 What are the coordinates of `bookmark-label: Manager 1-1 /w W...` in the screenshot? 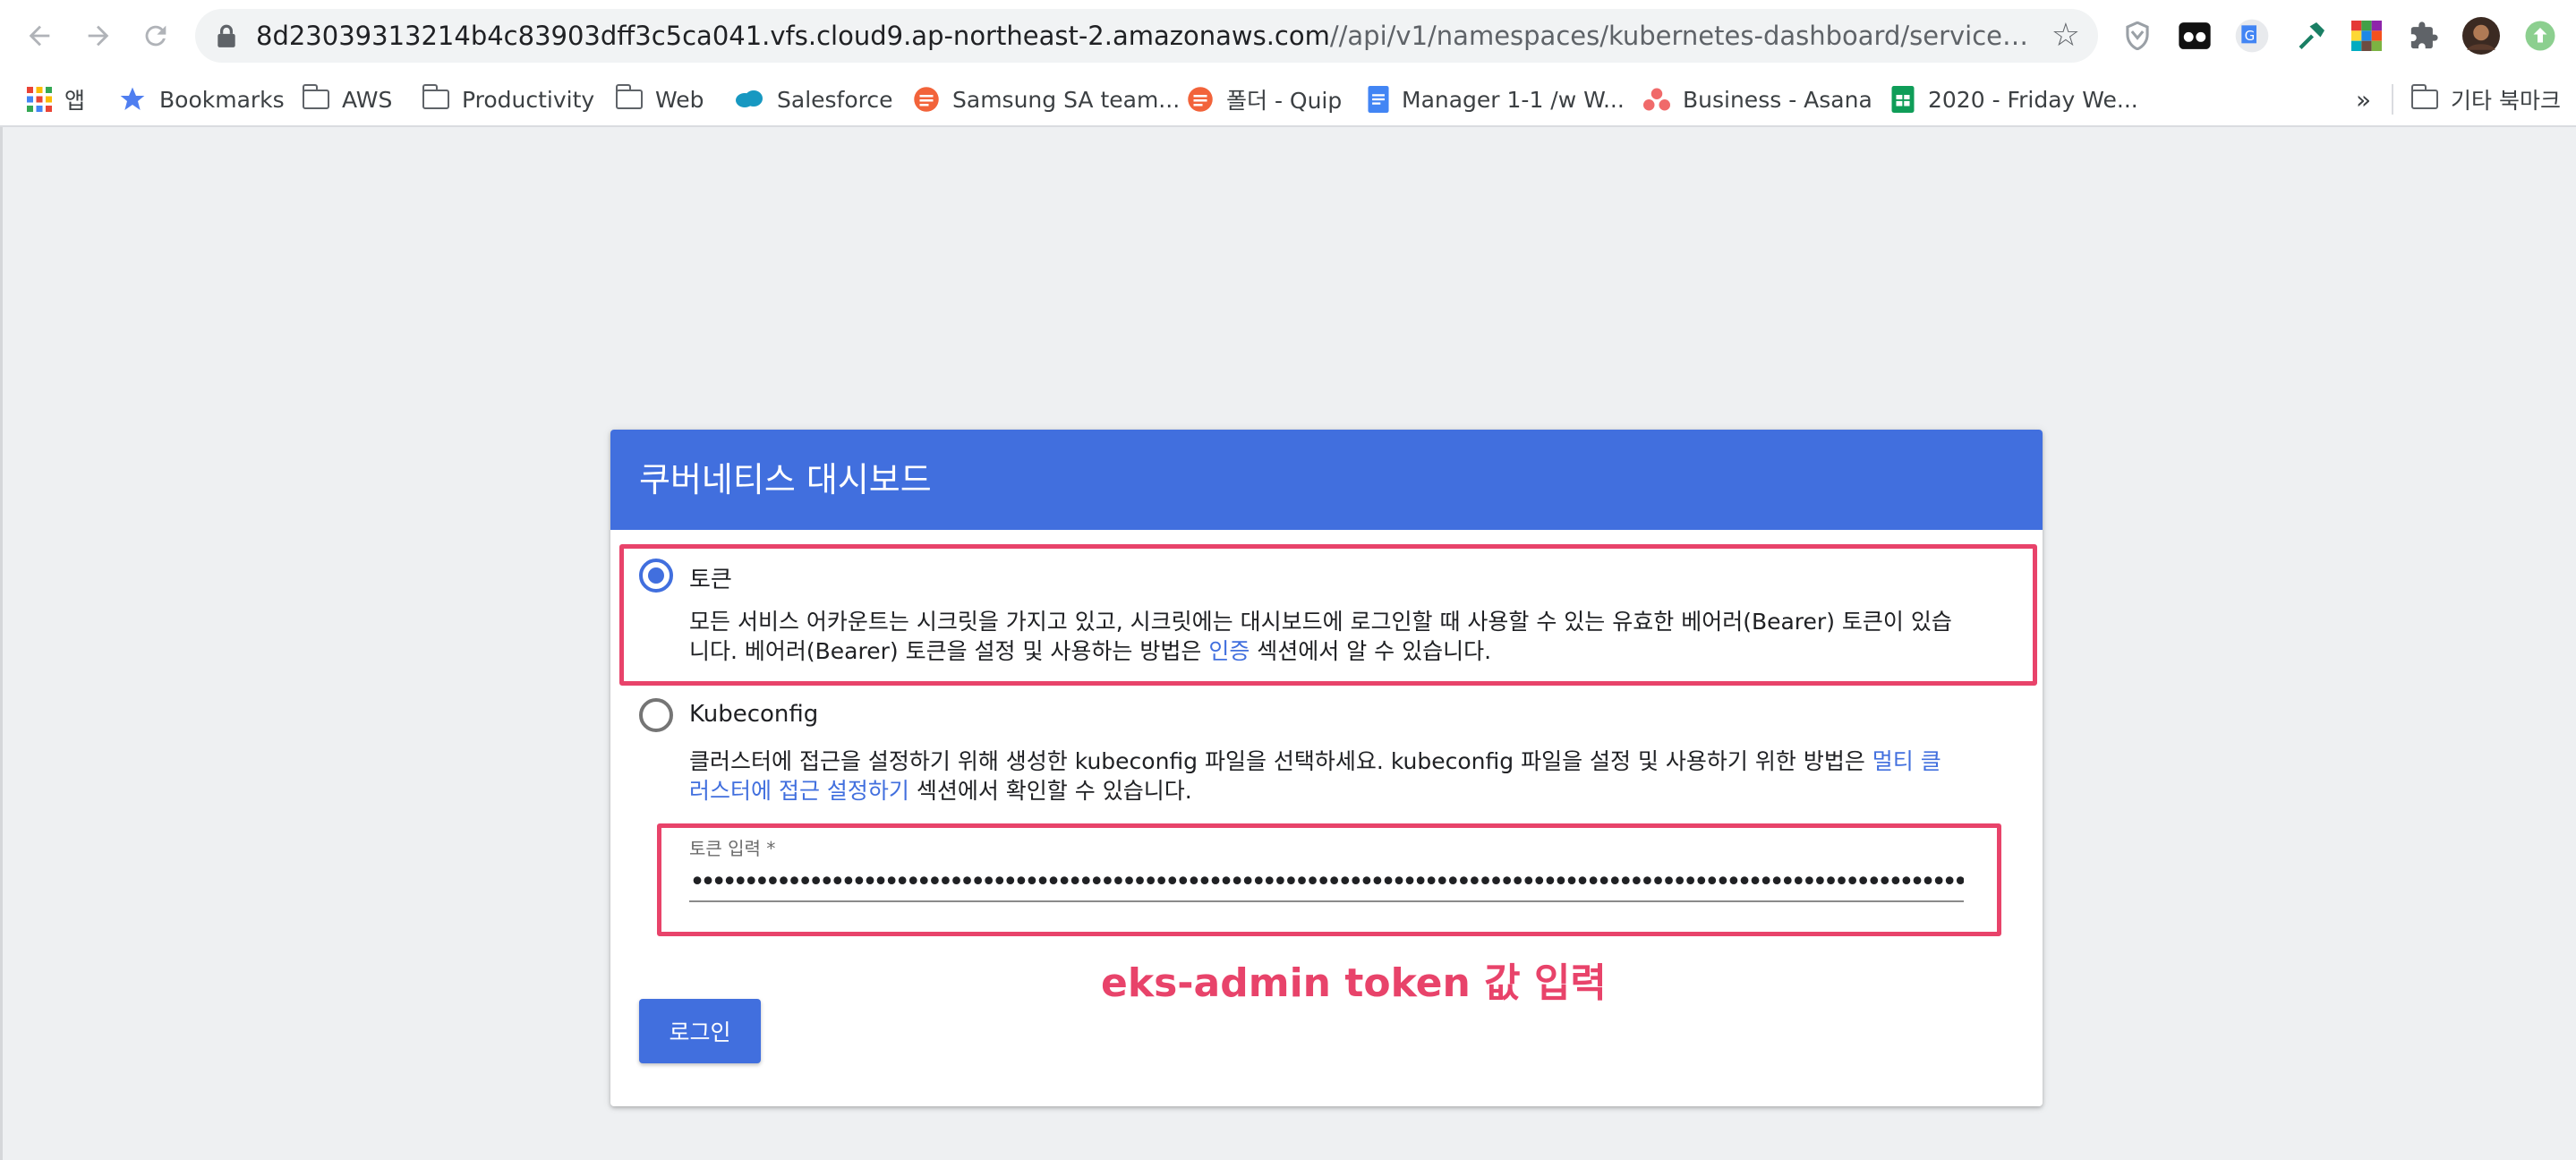 It's located at (1513, 99).